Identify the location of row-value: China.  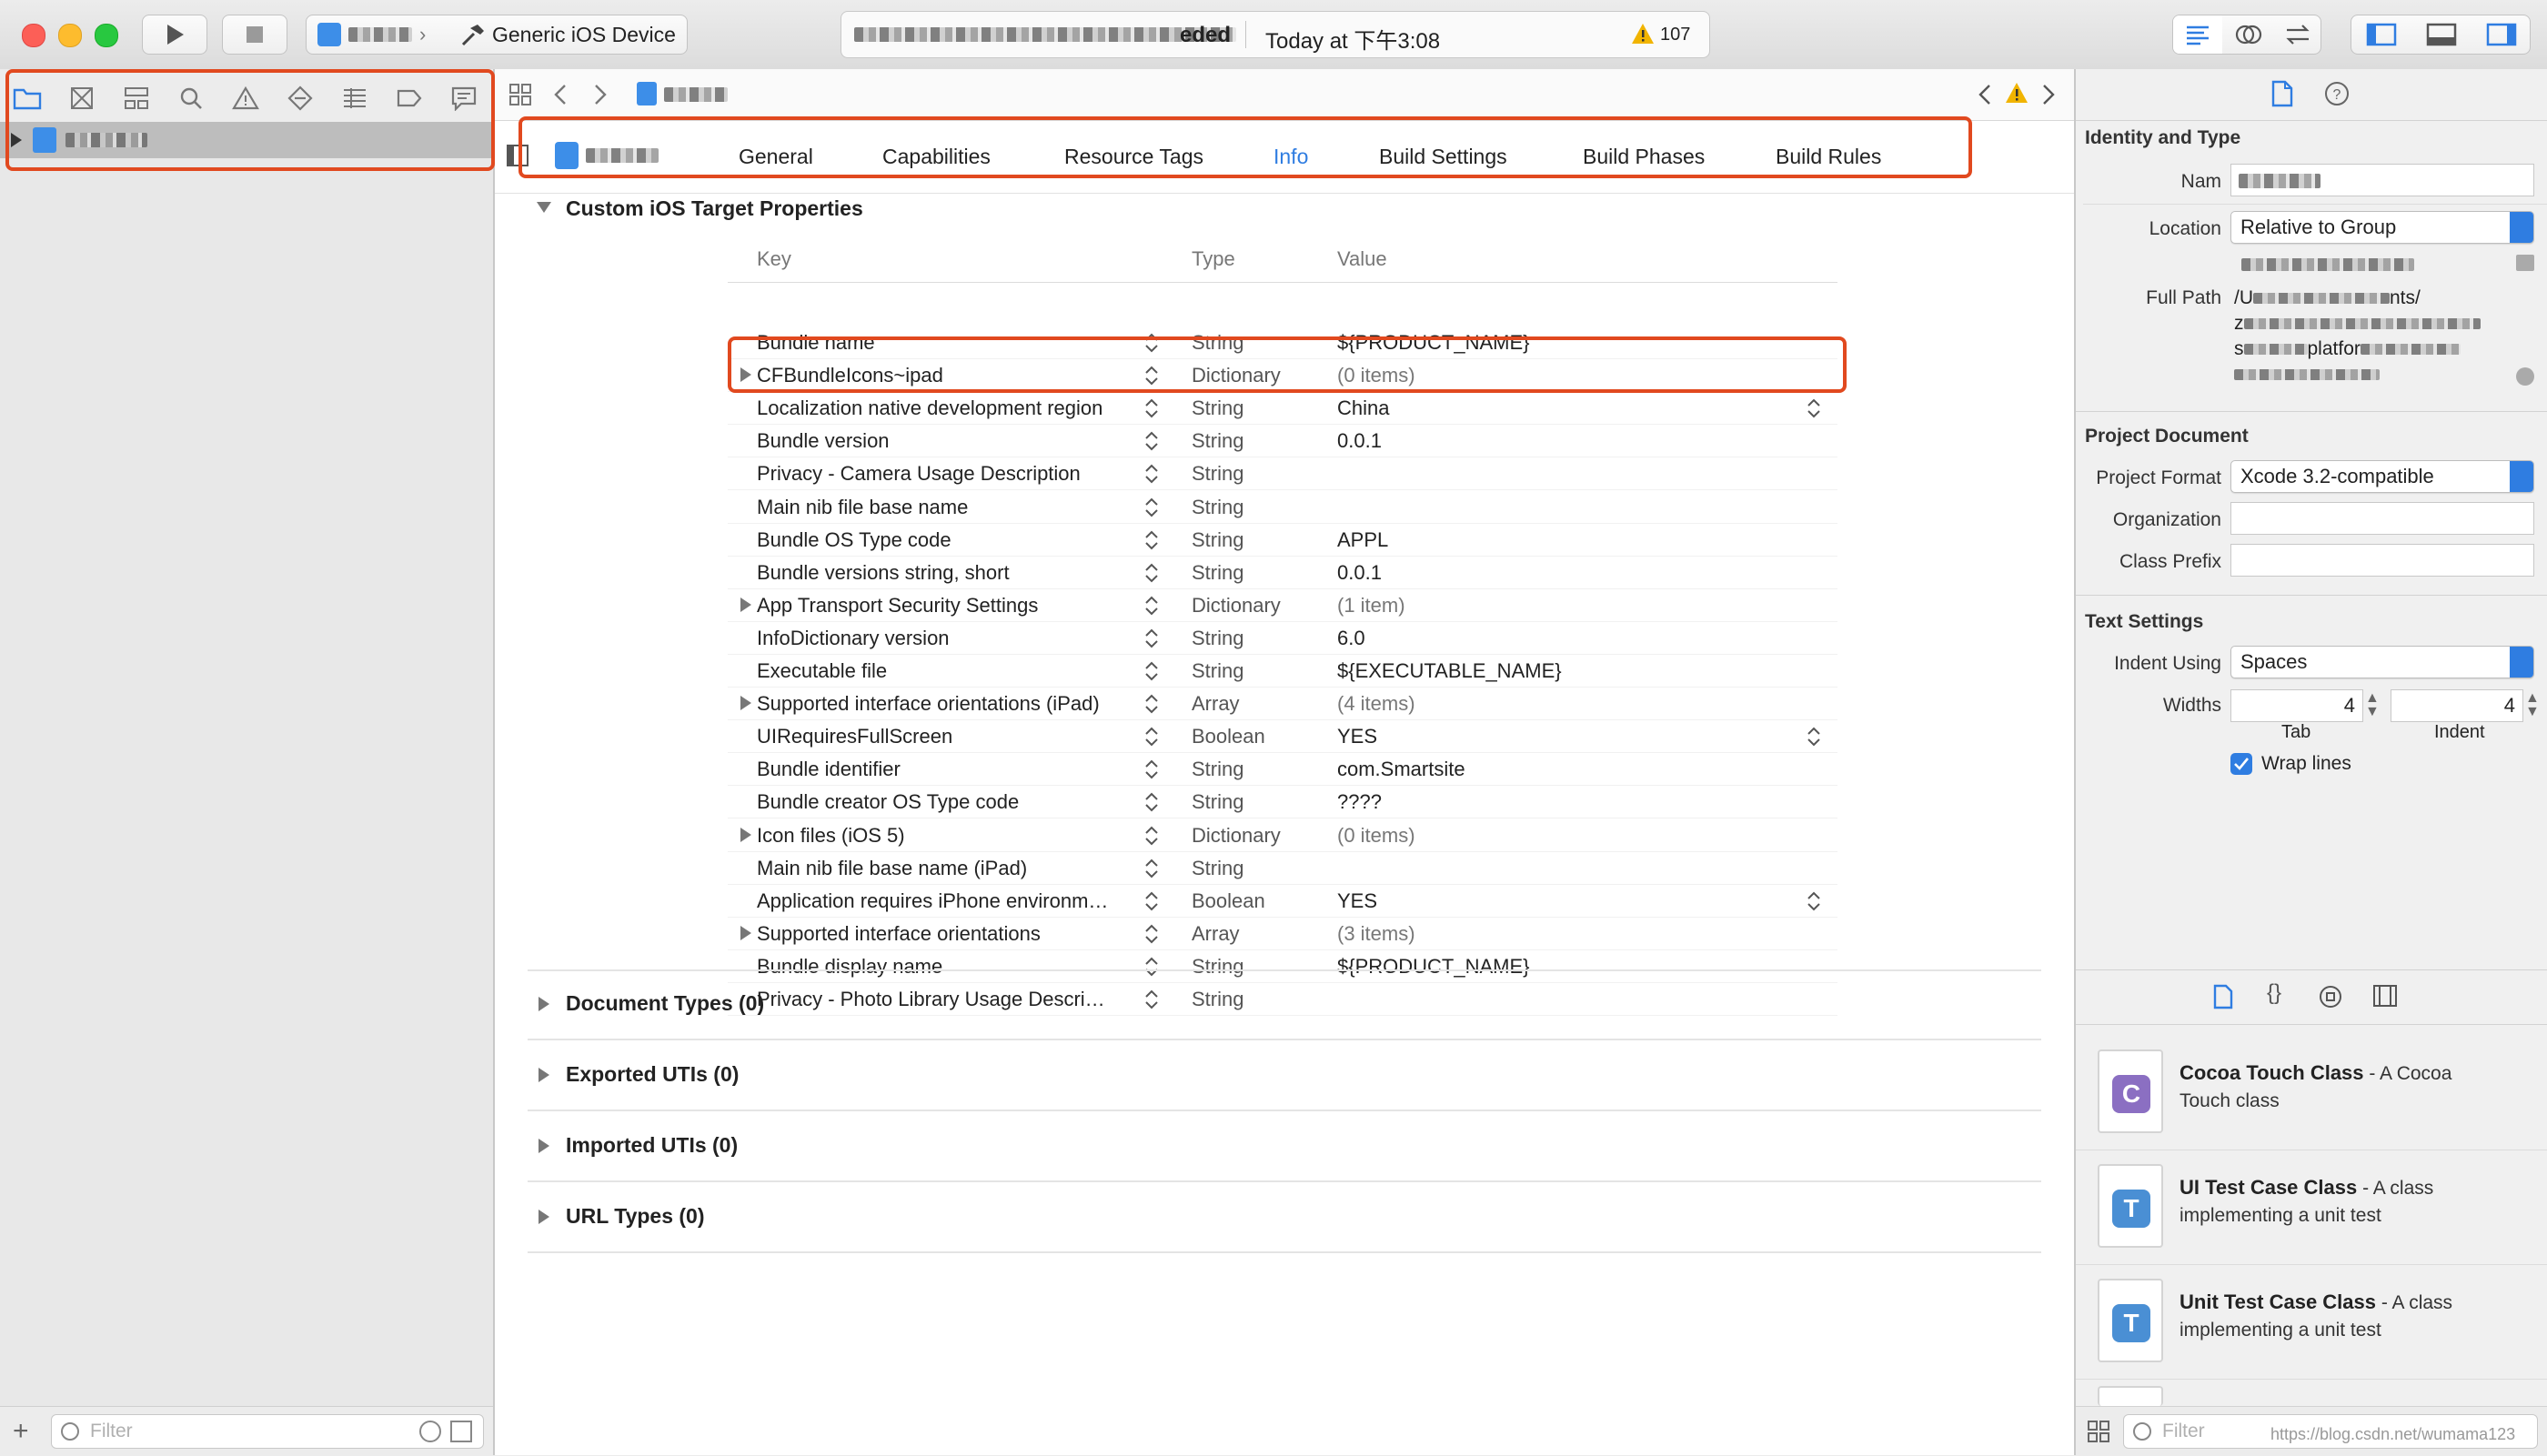
(1363, 409).